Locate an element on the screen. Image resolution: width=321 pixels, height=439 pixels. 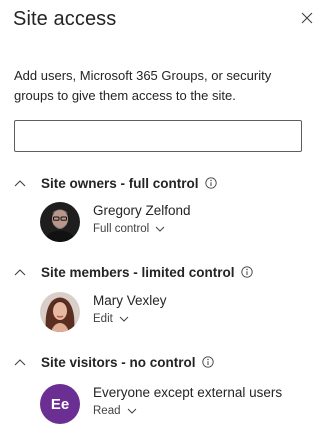
member-name: Gregory Zelfond is located at coordinates (142, 210).